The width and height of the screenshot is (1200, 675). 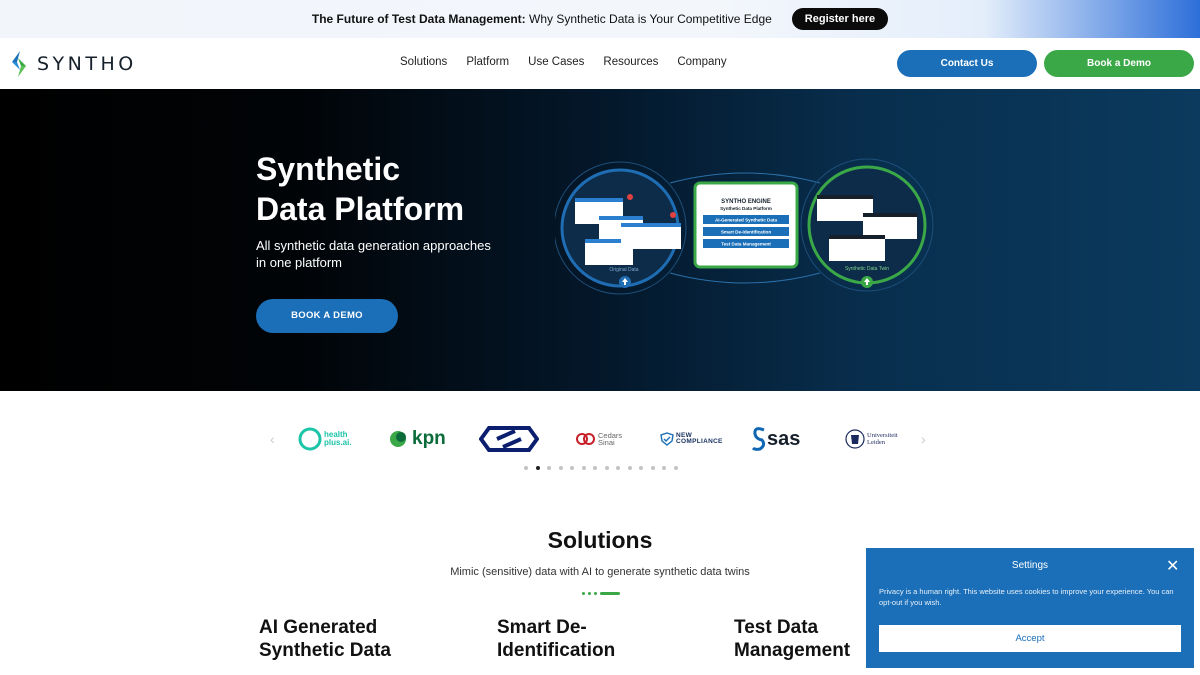 What do you see at coordinates (699, 441) in the screenshot?
I see `newcompliance-line2: COMPLIANCE` at bounding box center [699, 441].